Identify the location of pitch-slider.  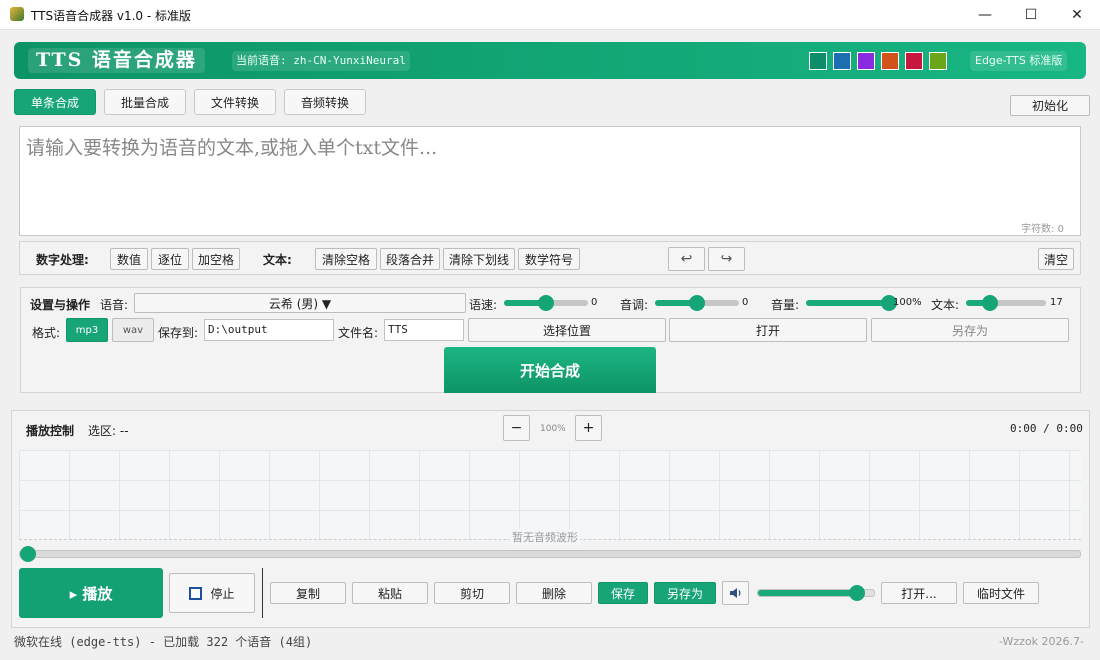
(697, 303).